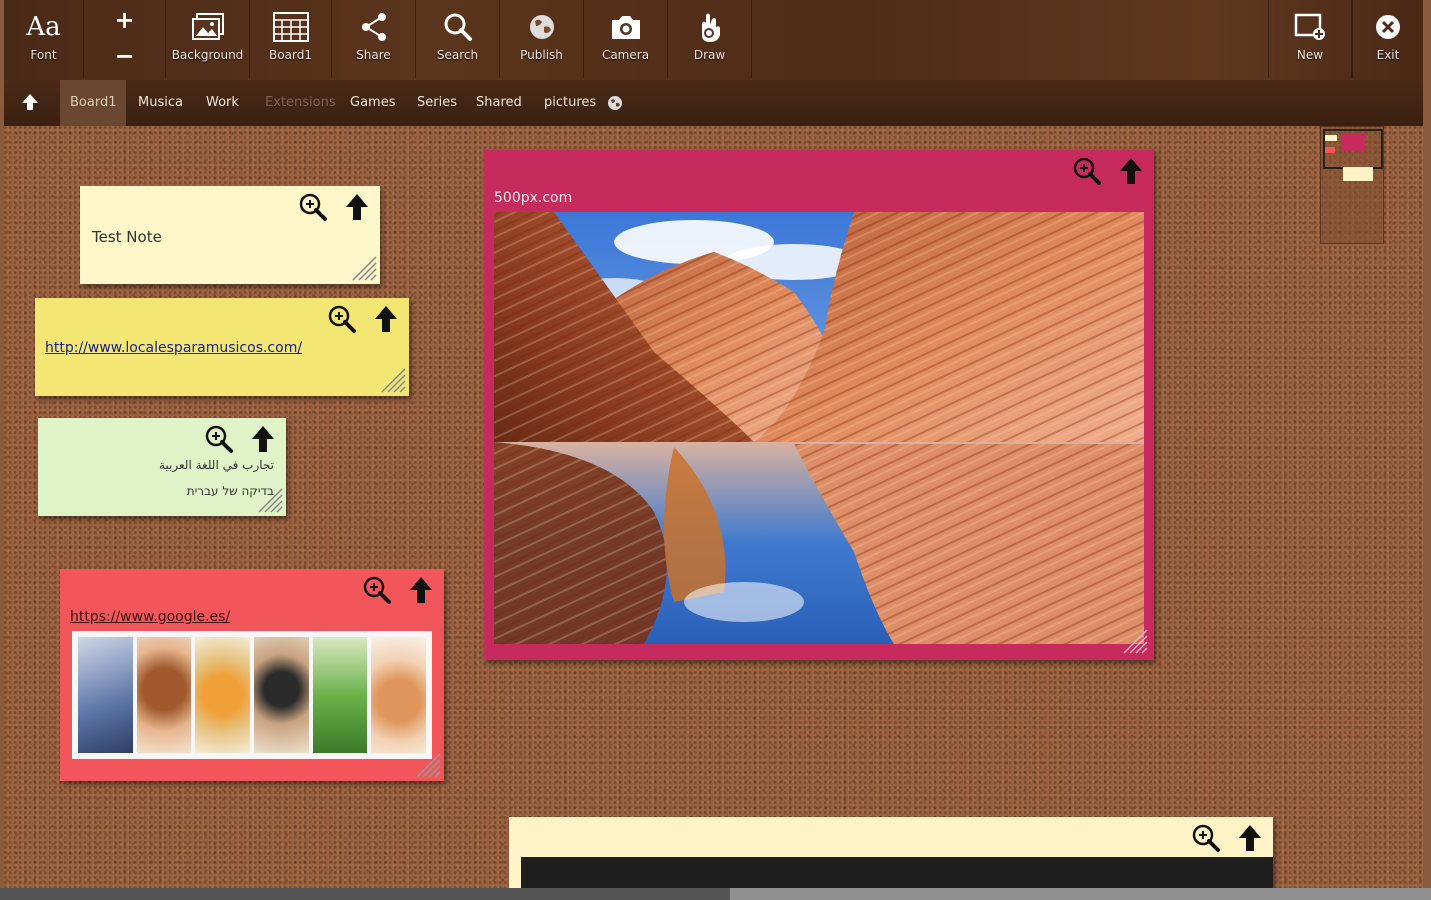 The width and height of the screenshot is (1431, 900). What do you see at coordinates (290, 55) in the screenshot?
I see `board-label: Board1` at bounding box center [290, 55].